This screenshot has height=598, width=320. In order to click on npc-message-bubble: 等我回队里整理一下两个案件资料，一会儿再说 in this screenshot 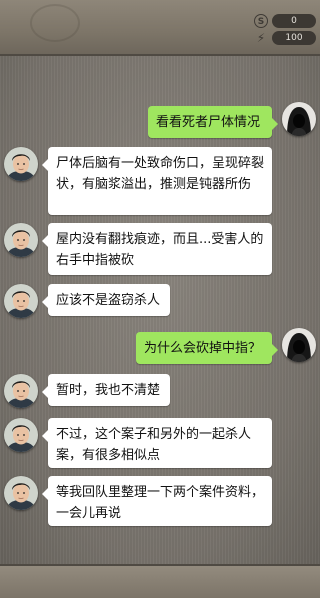, I will do `click(157, 501)`.